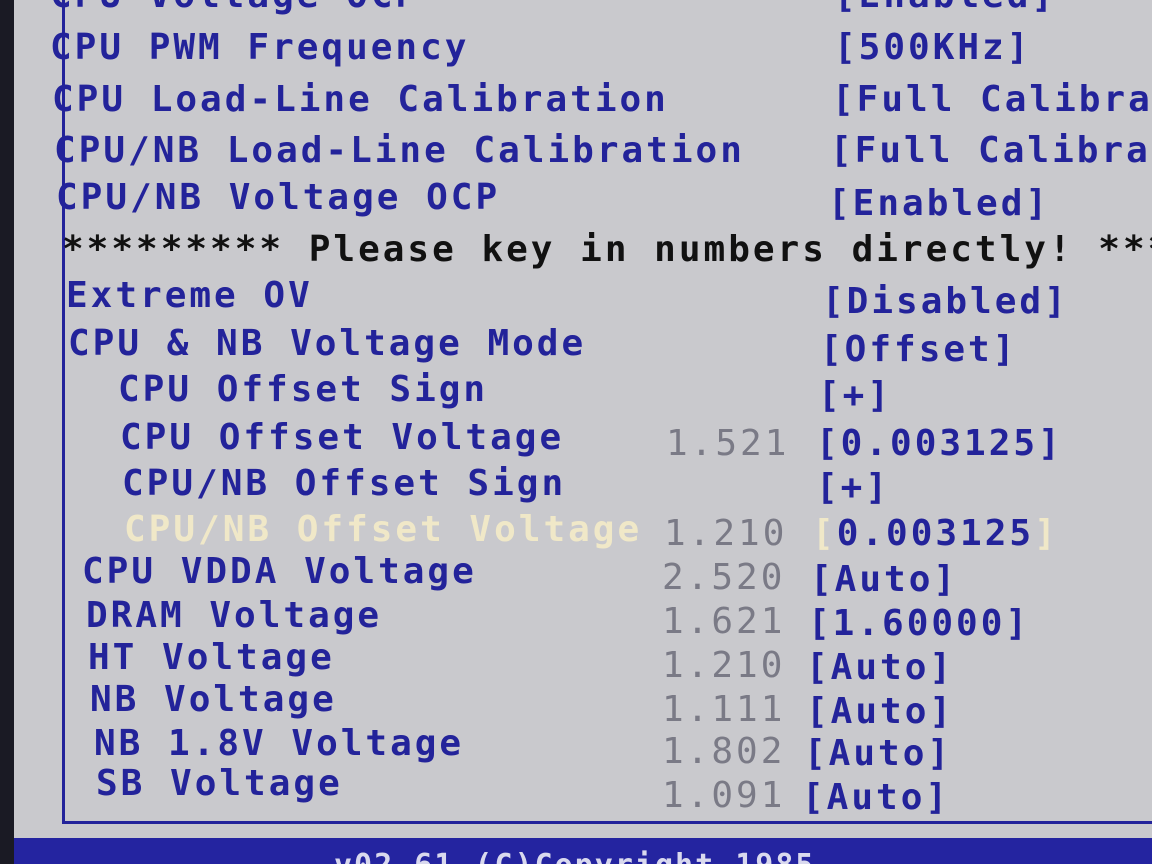 Image resolution: width=1152 pixels, height=864 pixels. I want to click on setting-value-cpu-nb-offset-voltage: [0.003125], so click(935, 534).